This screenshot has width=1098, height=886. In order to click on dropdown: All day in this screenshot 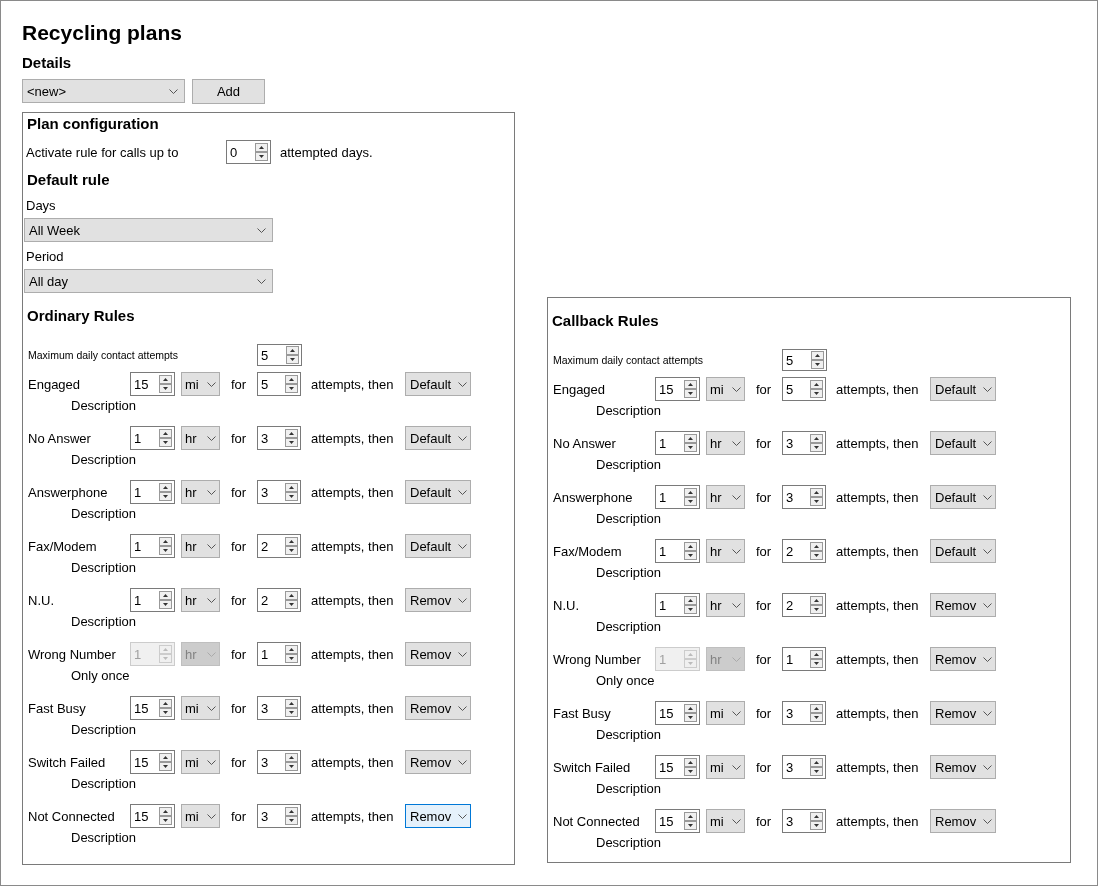, I will do `click(148, 281)`.